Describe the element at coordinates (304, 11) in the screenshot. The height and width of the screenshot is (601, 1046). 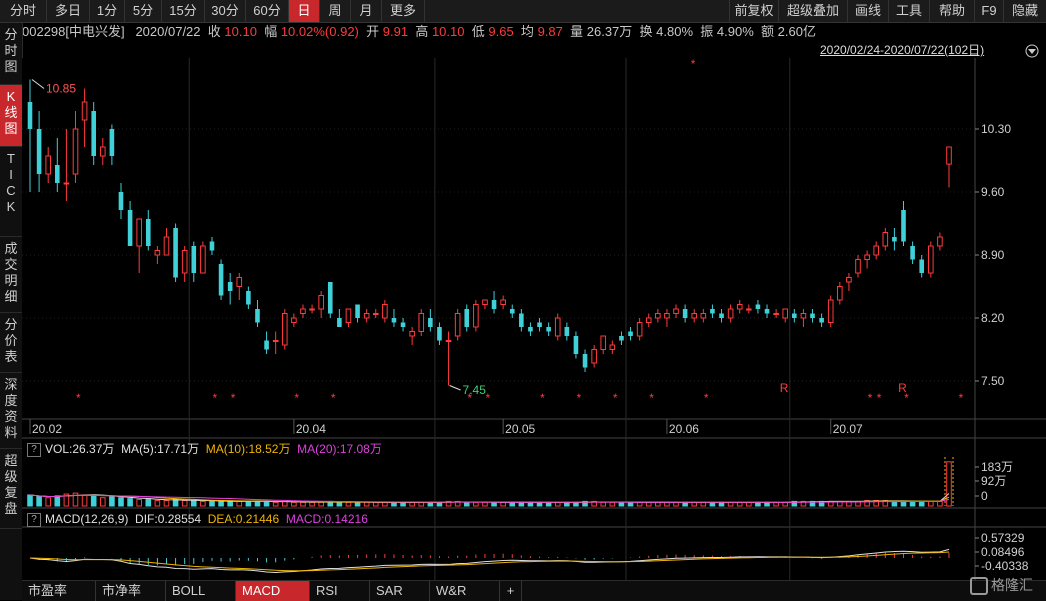
I see `period-tab-7: 日` at that location.